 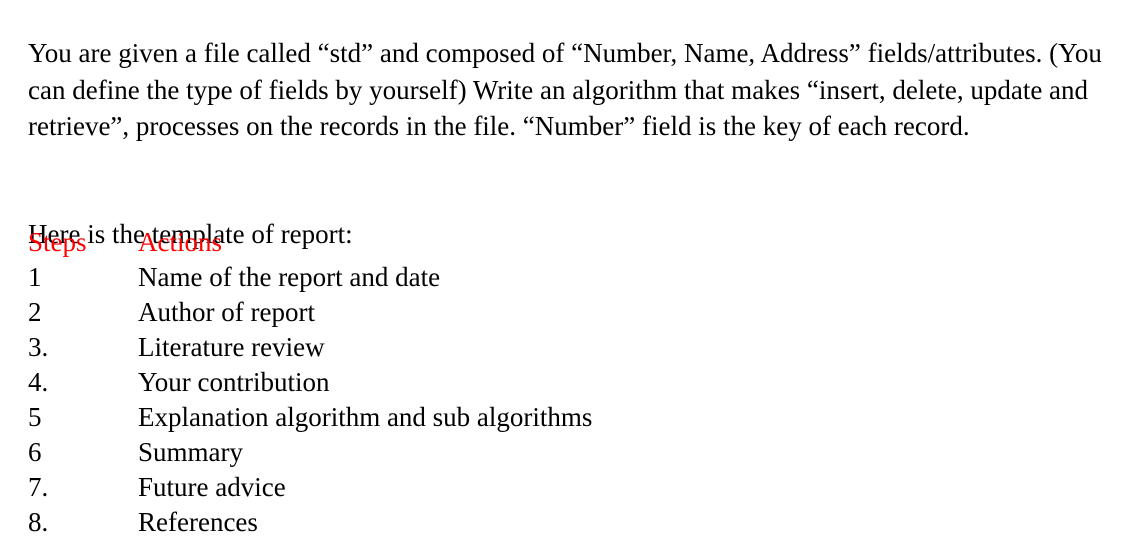 I want to click on table-row: 6 Summary, so click(x=378, y=452).